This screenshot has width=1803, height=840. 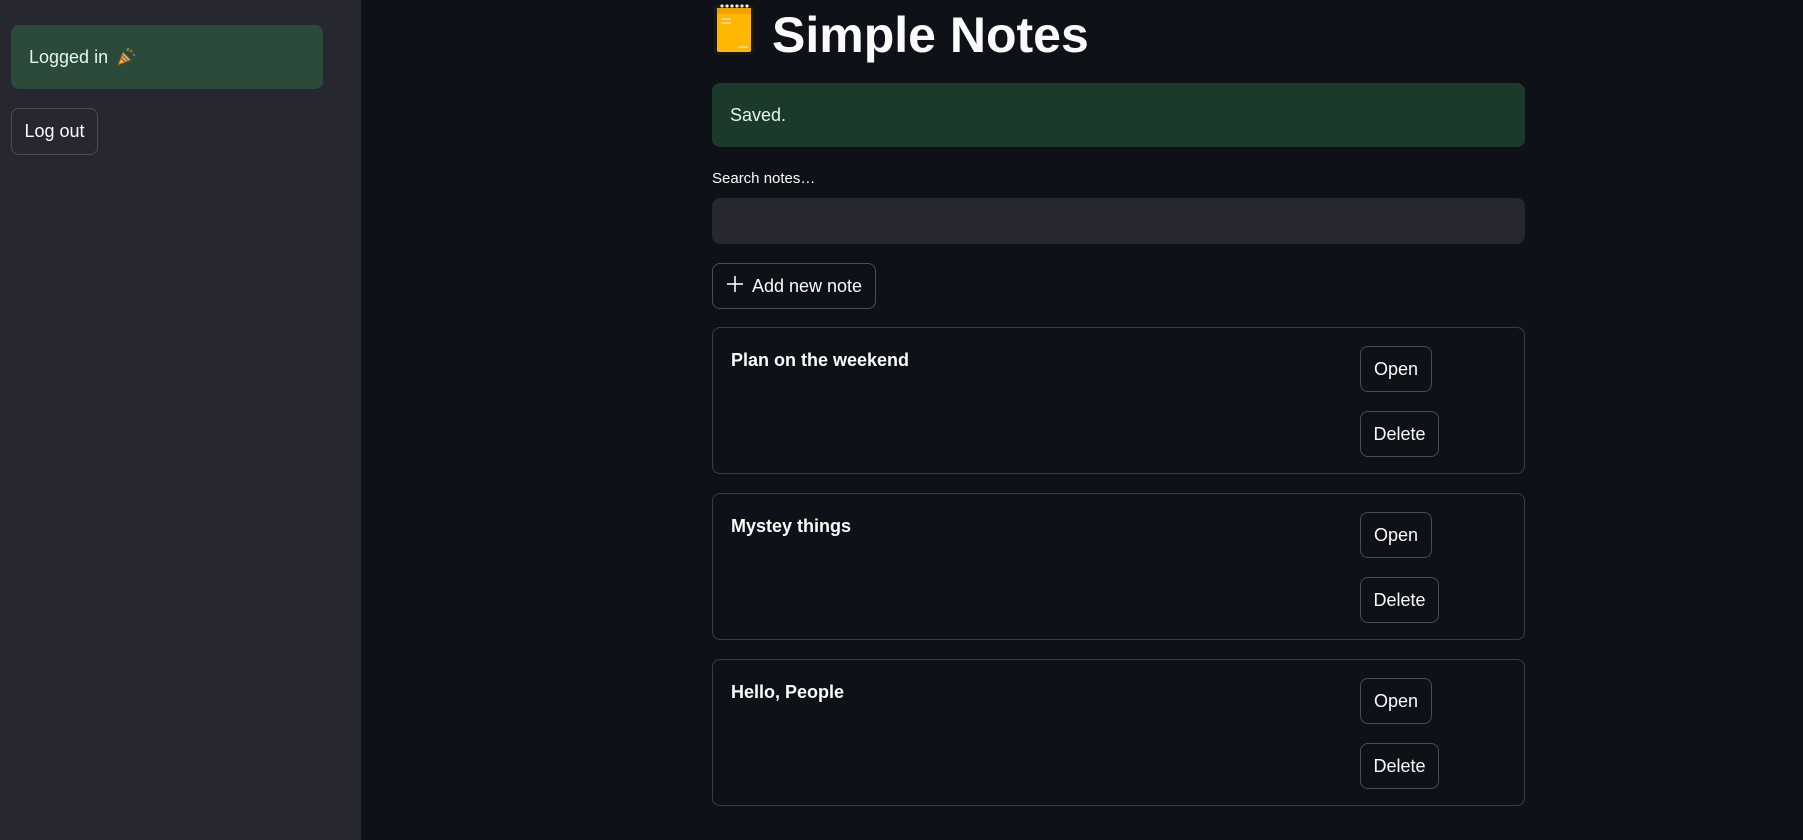 What do you see at coordinates (1118, 221) in the screenshot?
I see `search-input` at bounding box center [1118, 221].